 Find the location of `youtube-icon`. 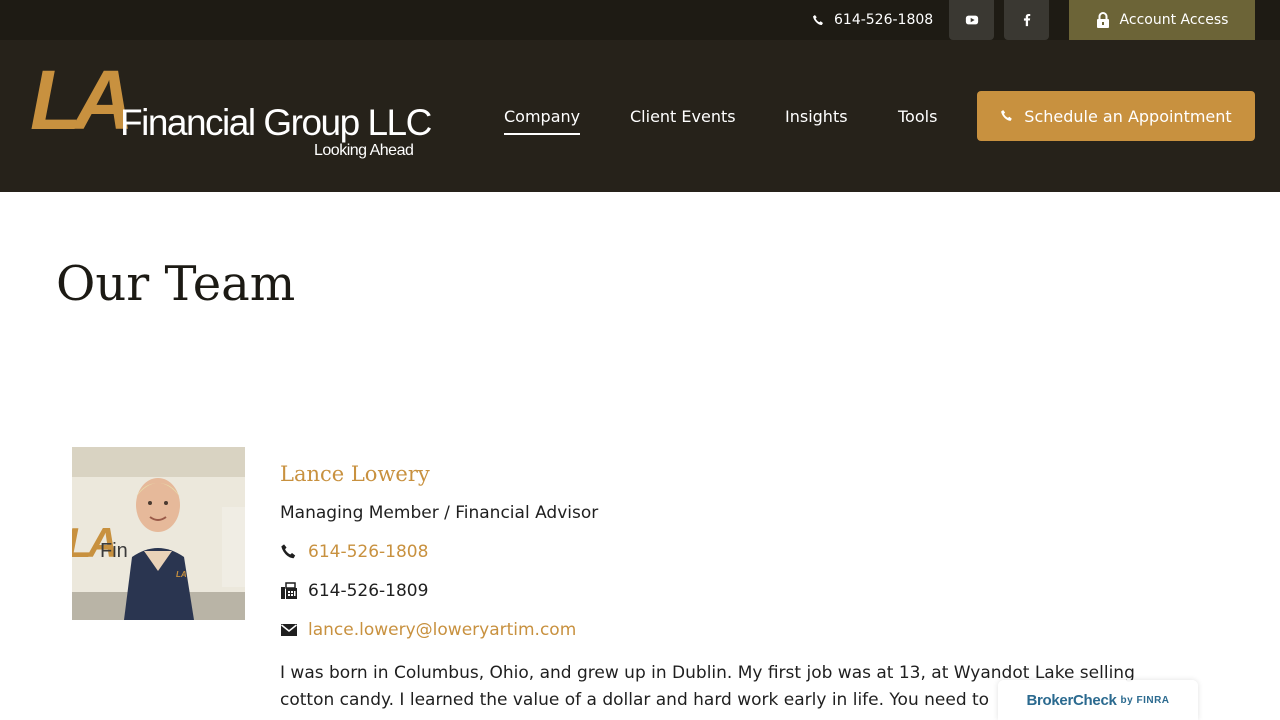

youtube-icon is located at coordinates (971, 20).